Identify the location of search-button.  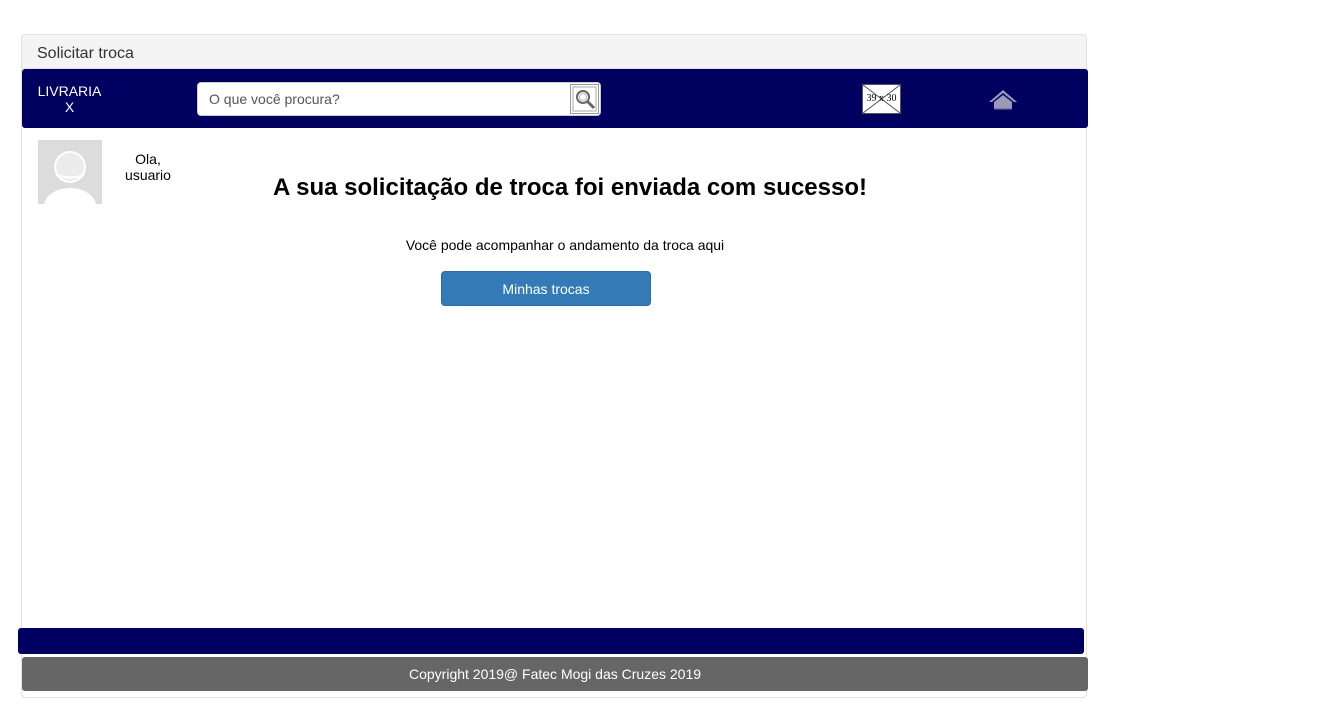
(584, 99).